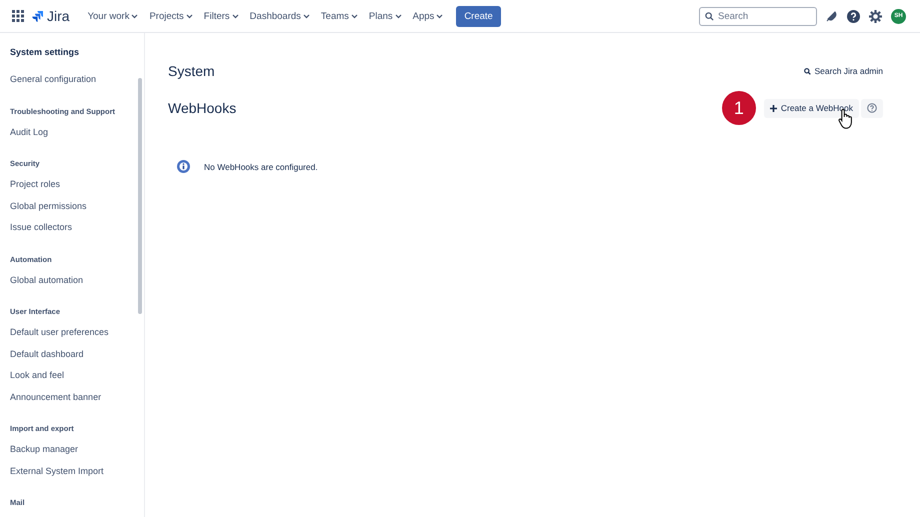  I want to click on nav-menu: Filters, so click(221, 16).